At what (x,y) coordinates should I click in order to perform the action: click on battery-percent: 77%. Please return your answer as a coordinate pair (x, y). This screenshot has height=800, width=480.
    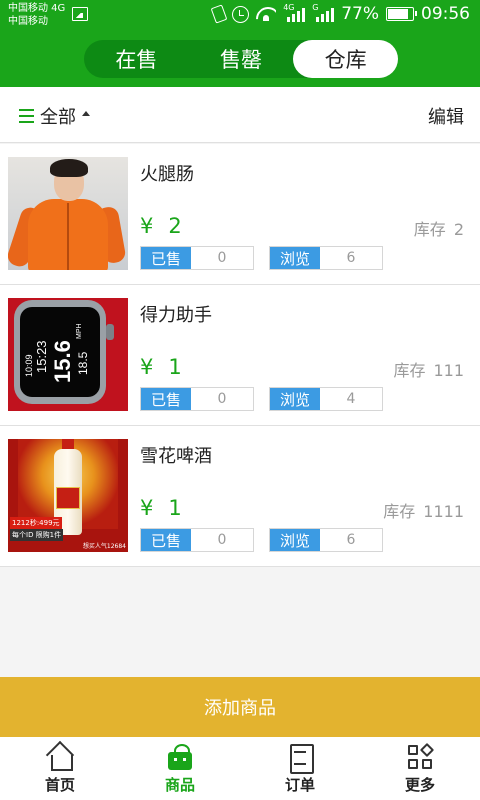
    Looking at the image, I should click on (360, 14).